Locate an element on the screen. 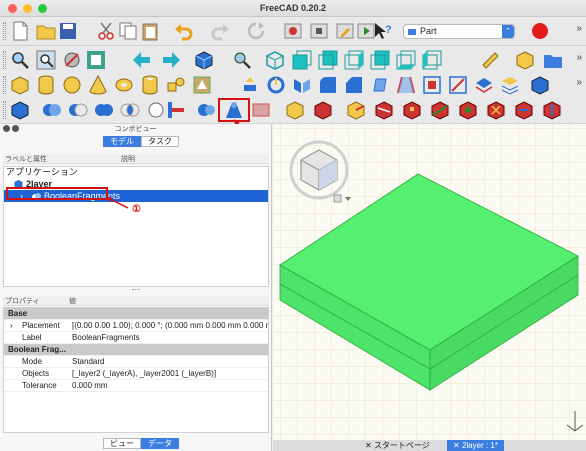 This screenshot has width=586, height=451. torus-icon is located at coordinates (124, 85).